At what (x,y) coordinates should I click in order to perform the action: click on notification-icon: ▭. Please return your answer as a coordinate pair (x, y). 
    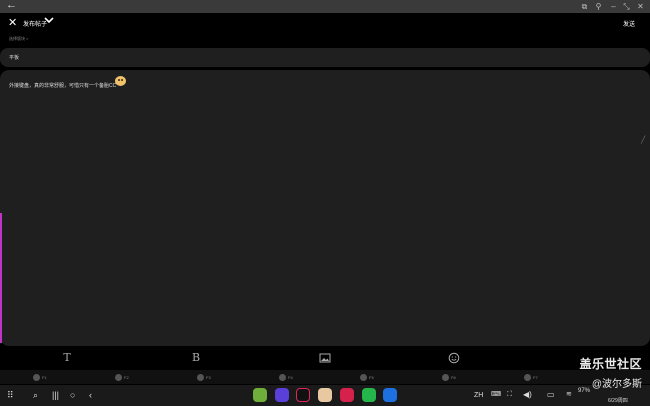
    Looking at the image, I should click on (551, 395).